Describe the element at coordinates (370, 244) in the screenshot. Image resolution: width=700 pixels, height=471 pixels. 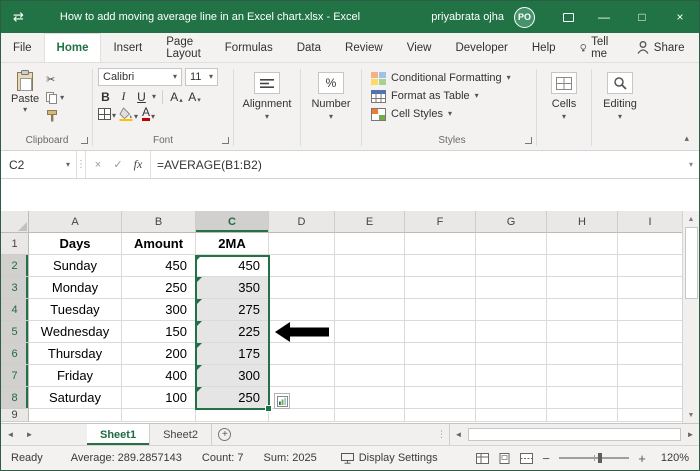
I see `cell-E1` at that location.